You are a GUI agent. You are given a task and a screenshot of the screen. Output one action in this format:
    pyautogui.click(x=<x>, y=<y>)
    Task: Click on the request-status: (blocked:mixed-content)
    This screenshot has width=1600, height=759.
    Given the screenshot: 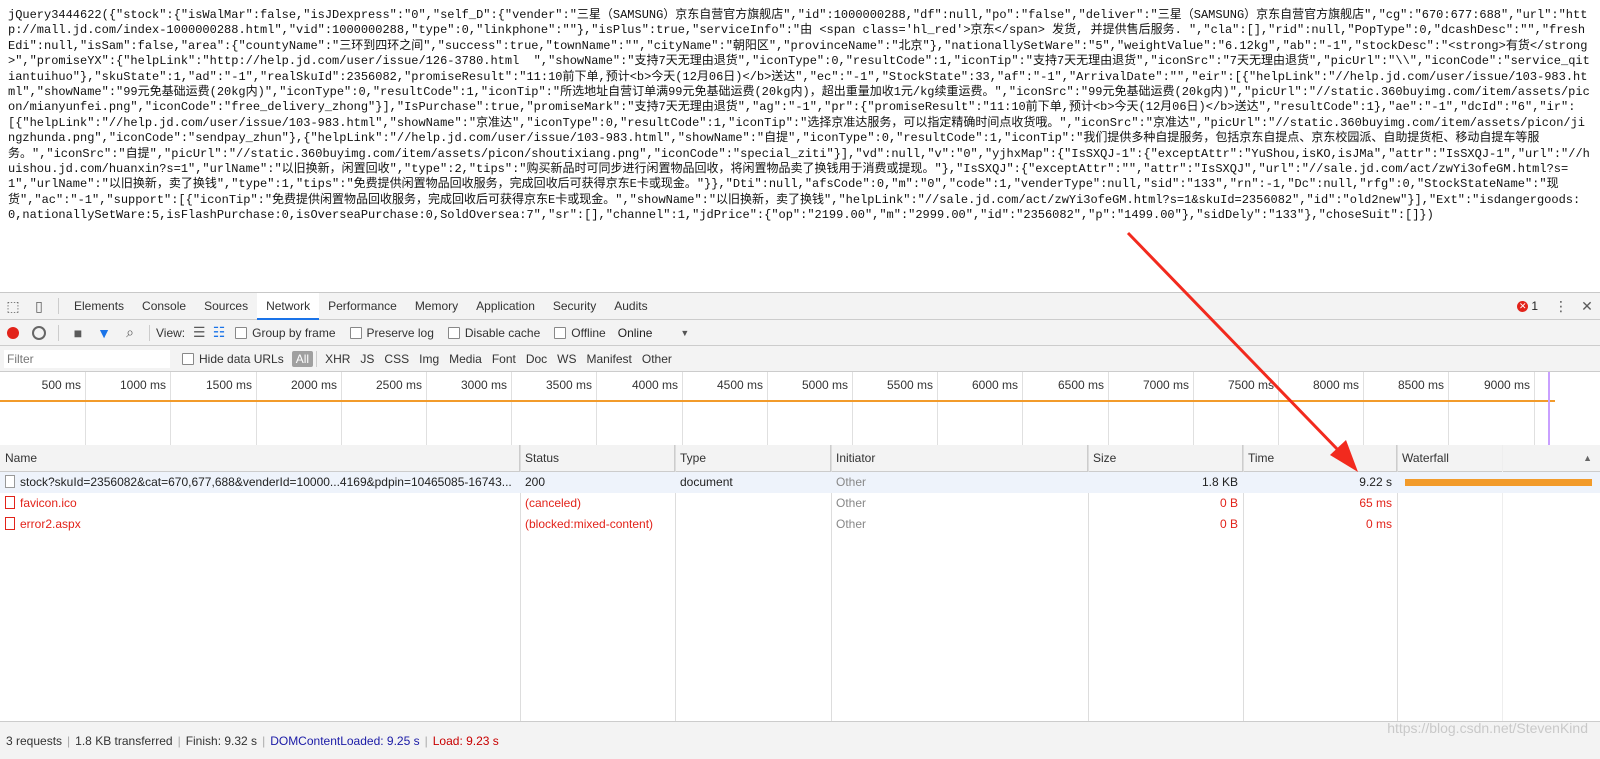 What is the action you would take?
    pyautogui.click(x=589, y=524)
    